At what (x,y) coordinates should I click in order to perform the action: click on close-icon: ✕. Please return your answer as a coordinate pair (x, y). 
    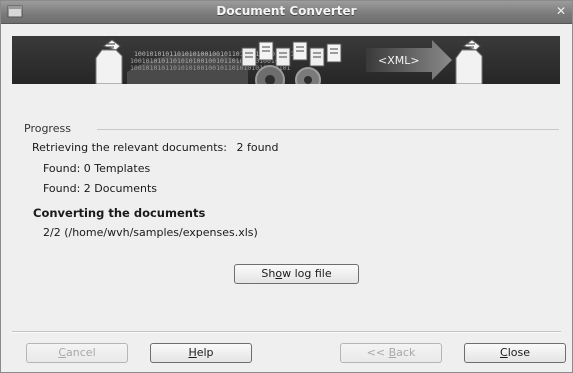
    Looking at the image, I should click on (561, 11).